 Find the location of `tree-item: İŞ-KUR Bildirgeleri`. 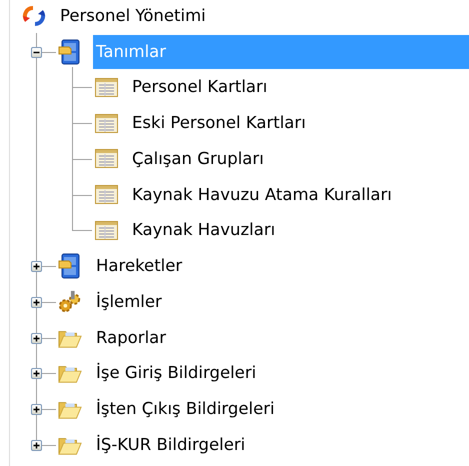

tree-item: İŞ-KUR Bildirgeleri is located at coordinates (170, 445).